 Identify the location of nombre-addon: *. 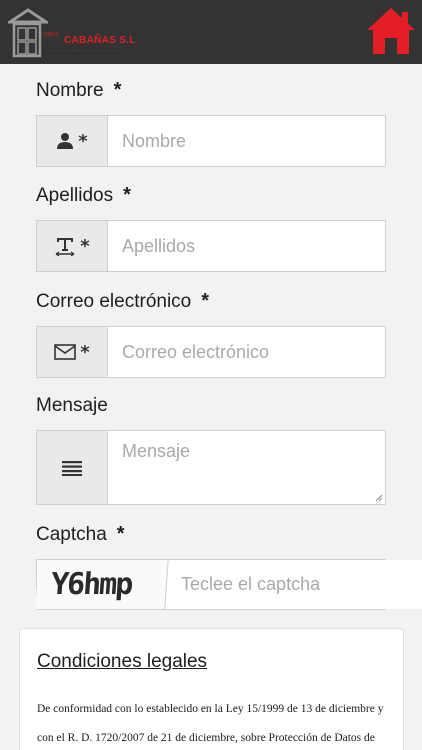
(72, 141).